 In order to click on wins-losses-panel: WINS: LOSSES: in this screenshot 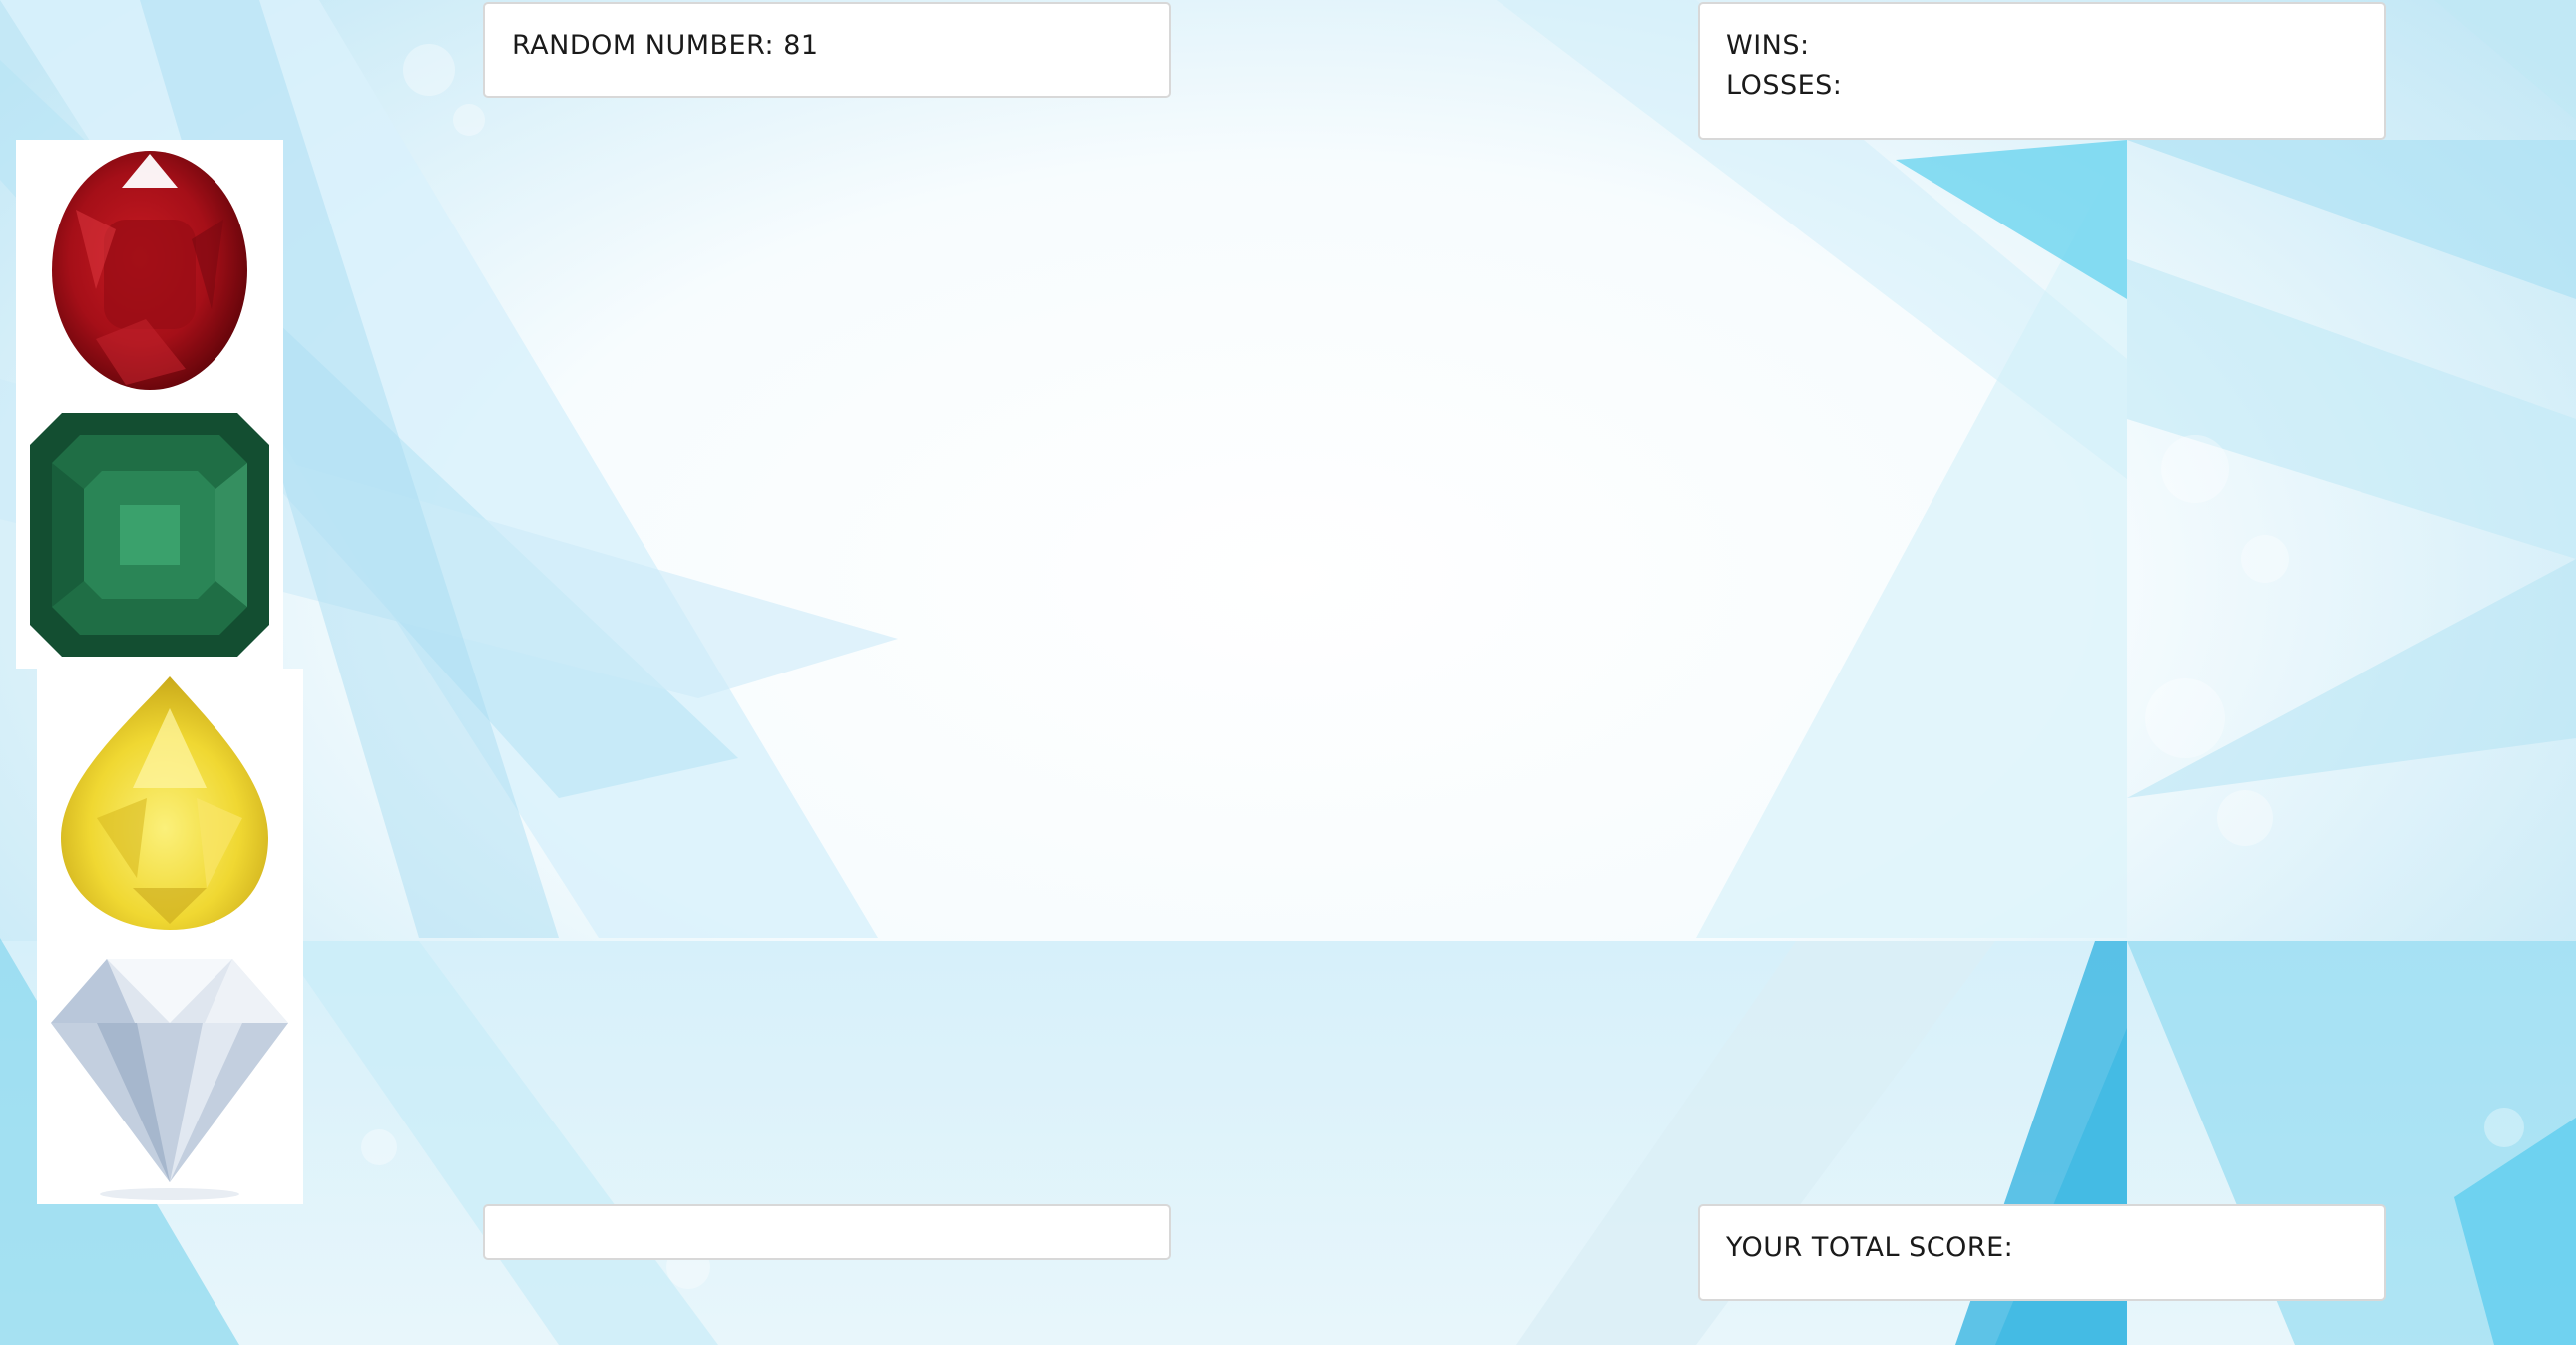, I will do `click(2042, 71)`.